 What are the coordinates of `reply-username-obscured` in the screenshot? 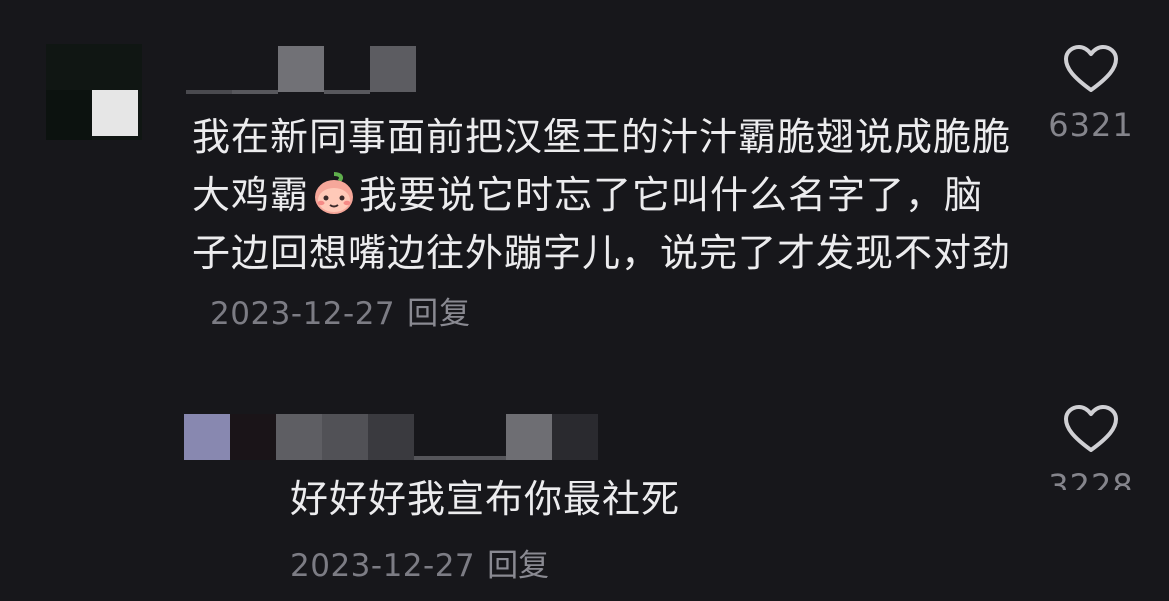 It's located at (437, 437).